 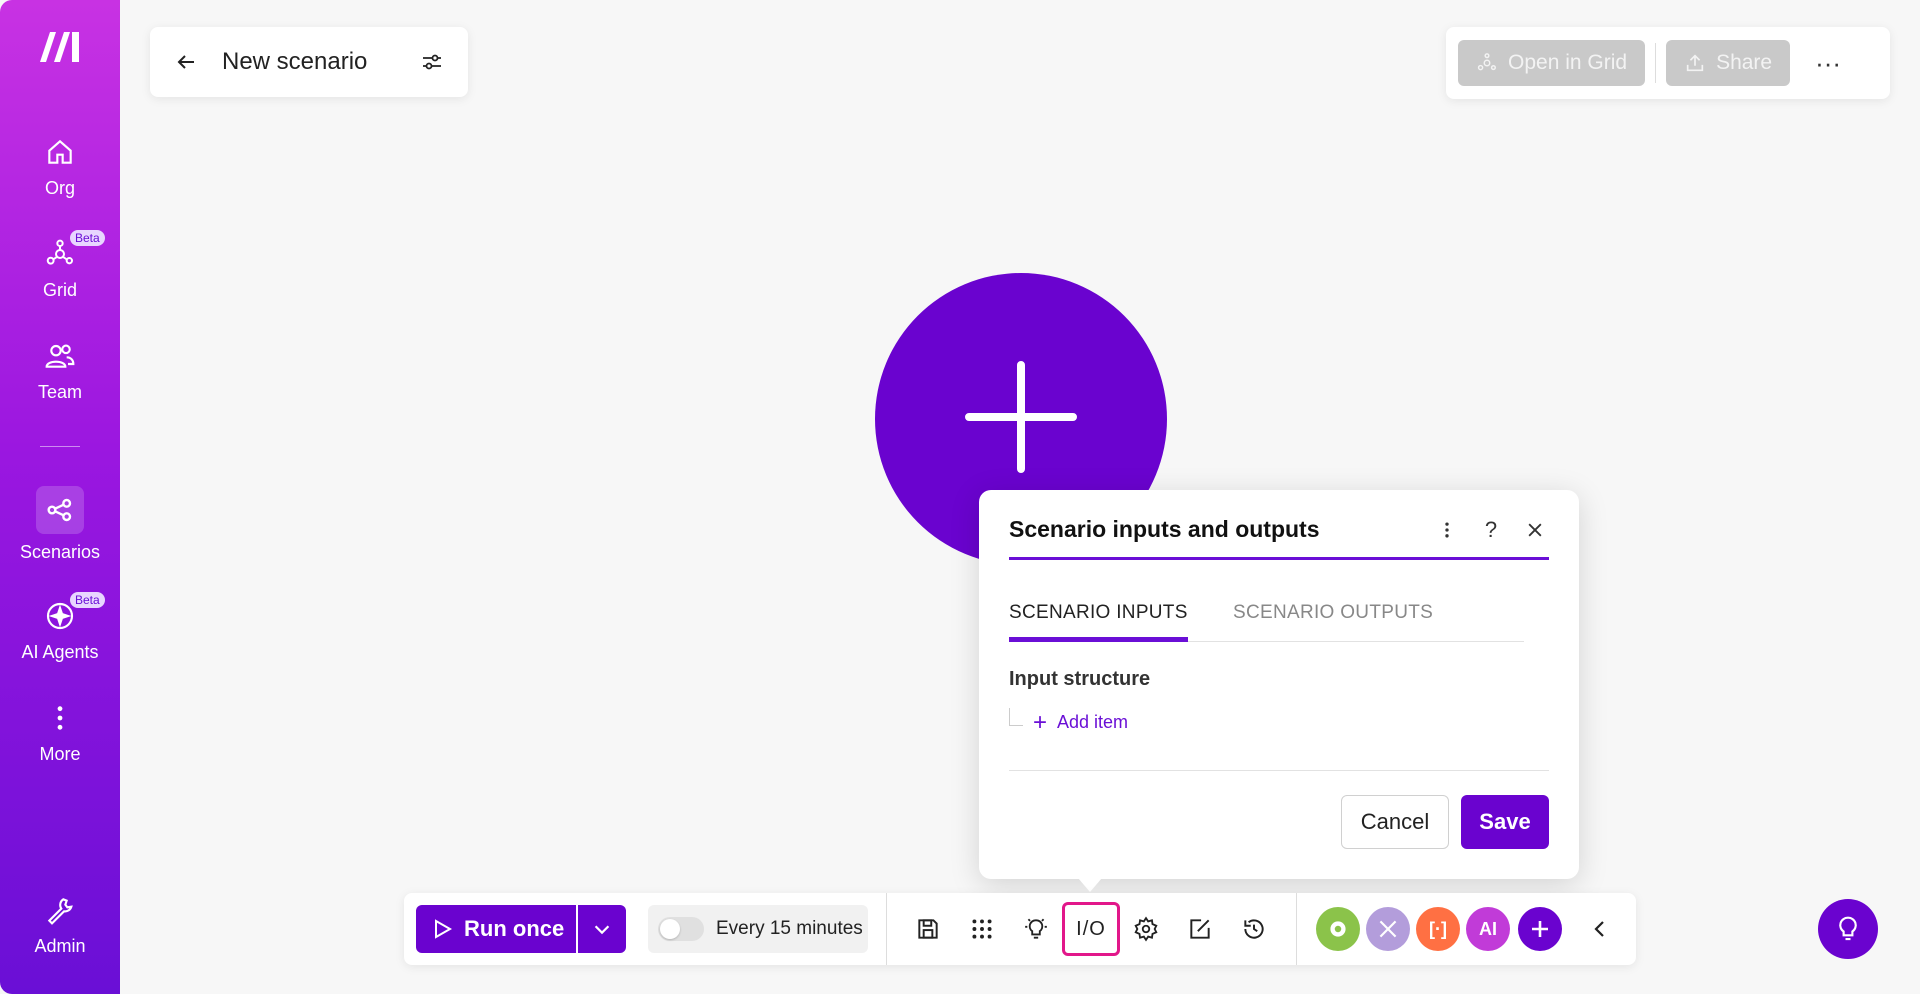 What do you see at coordinates (73, 613) in the screenshot?
I see `sparkle-agent-icon: Beta` at bounding box center [73, 613].